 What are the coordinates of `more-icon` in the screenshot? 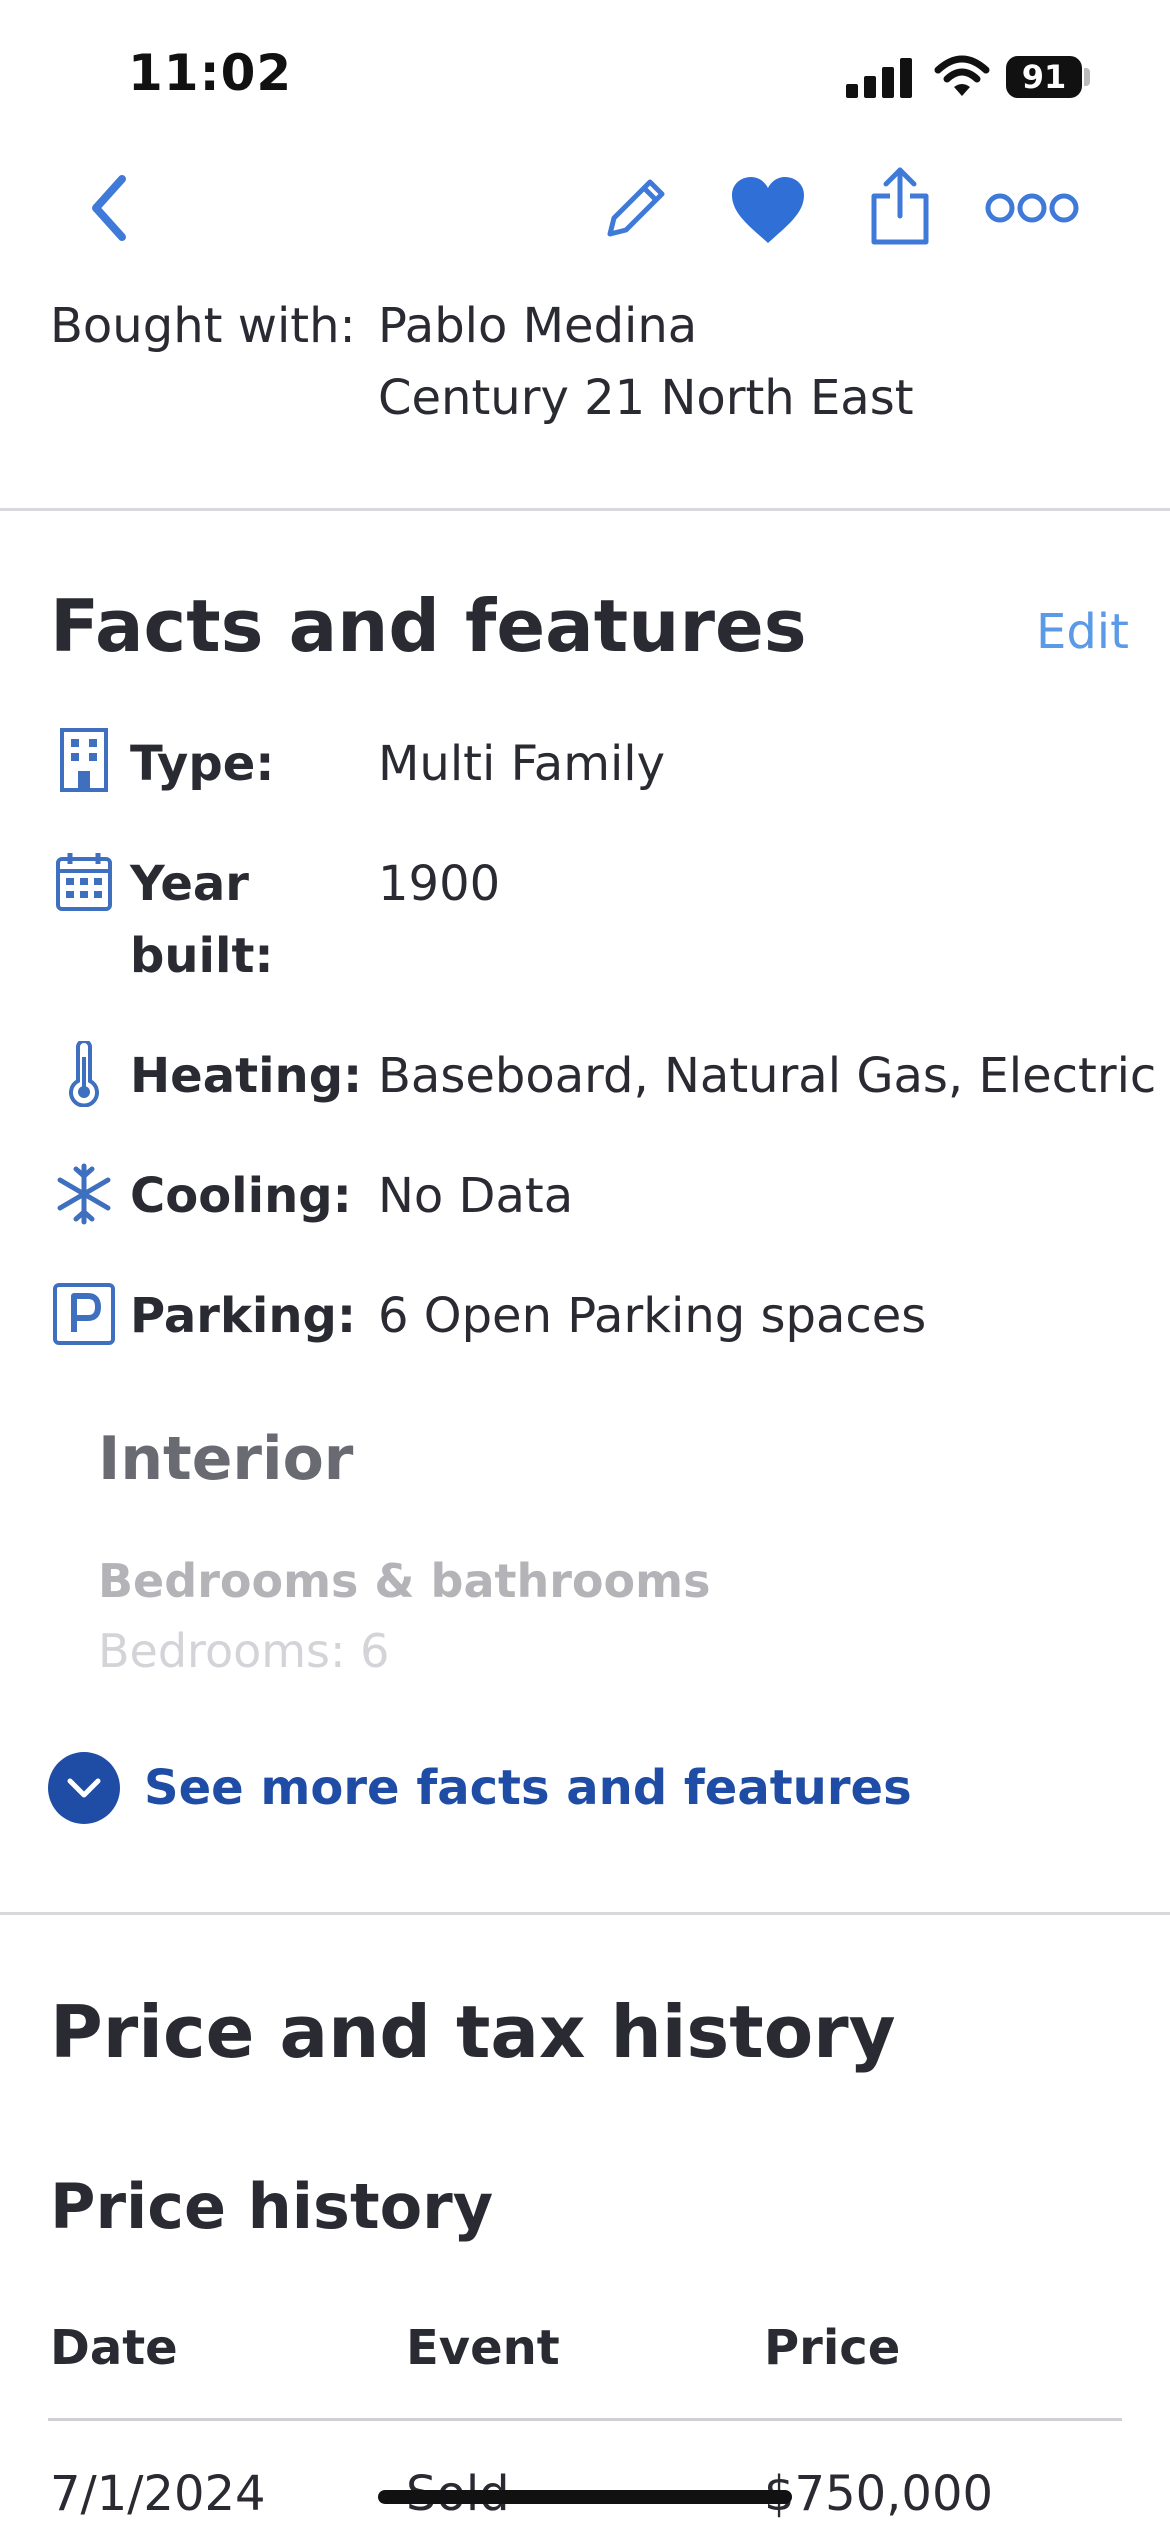 It's located at (1032, 208).